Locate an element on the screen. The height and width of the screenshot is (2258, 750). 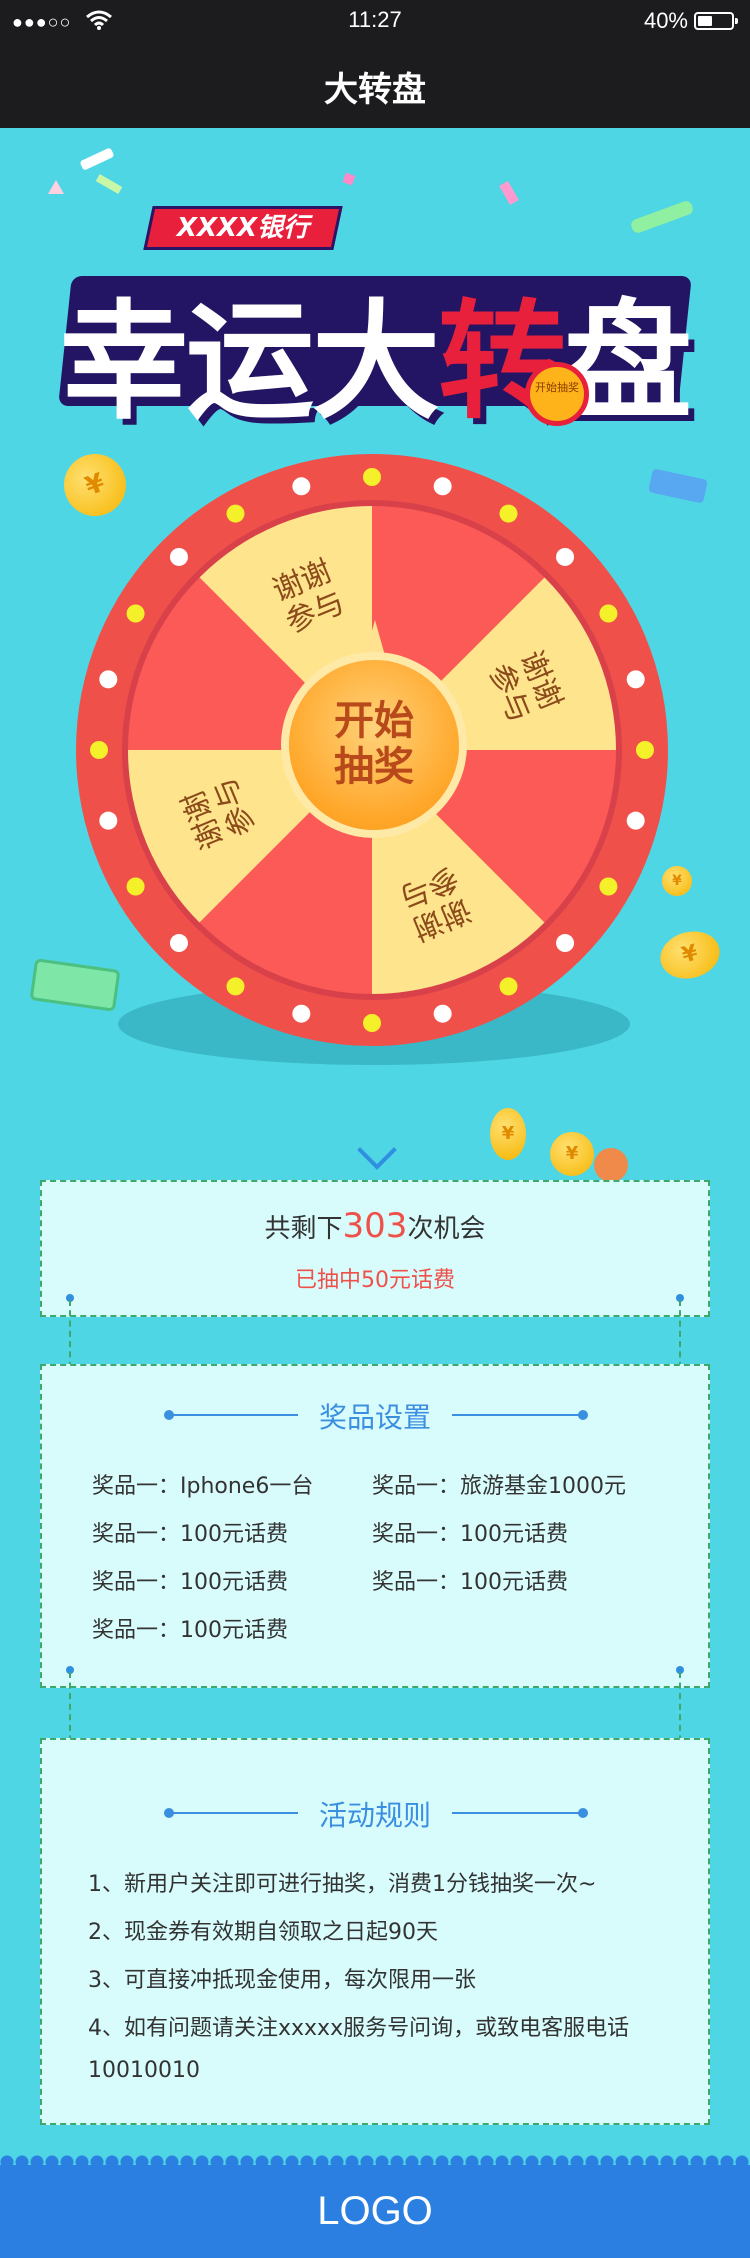
chances-card: 共剩下303次机会 已抽中50元话费 is located at coordinates (375, 1248).